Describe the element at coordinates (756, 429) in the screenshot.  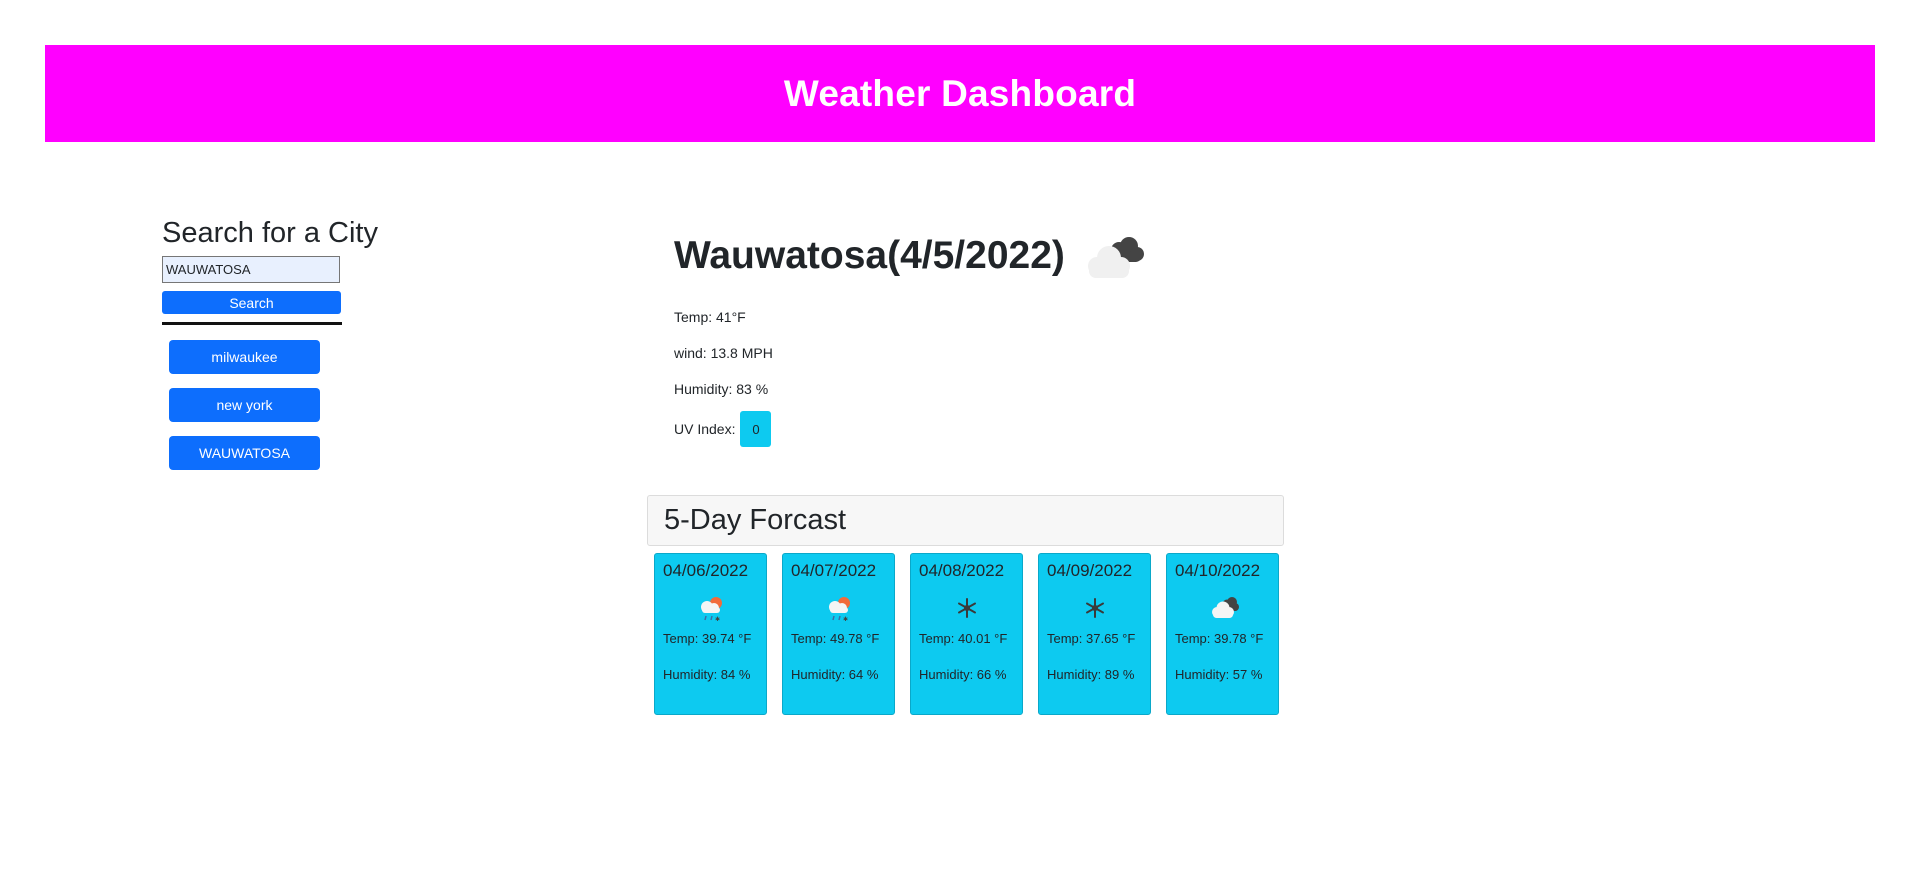
I see `uv-index-badge: 0` at that location.